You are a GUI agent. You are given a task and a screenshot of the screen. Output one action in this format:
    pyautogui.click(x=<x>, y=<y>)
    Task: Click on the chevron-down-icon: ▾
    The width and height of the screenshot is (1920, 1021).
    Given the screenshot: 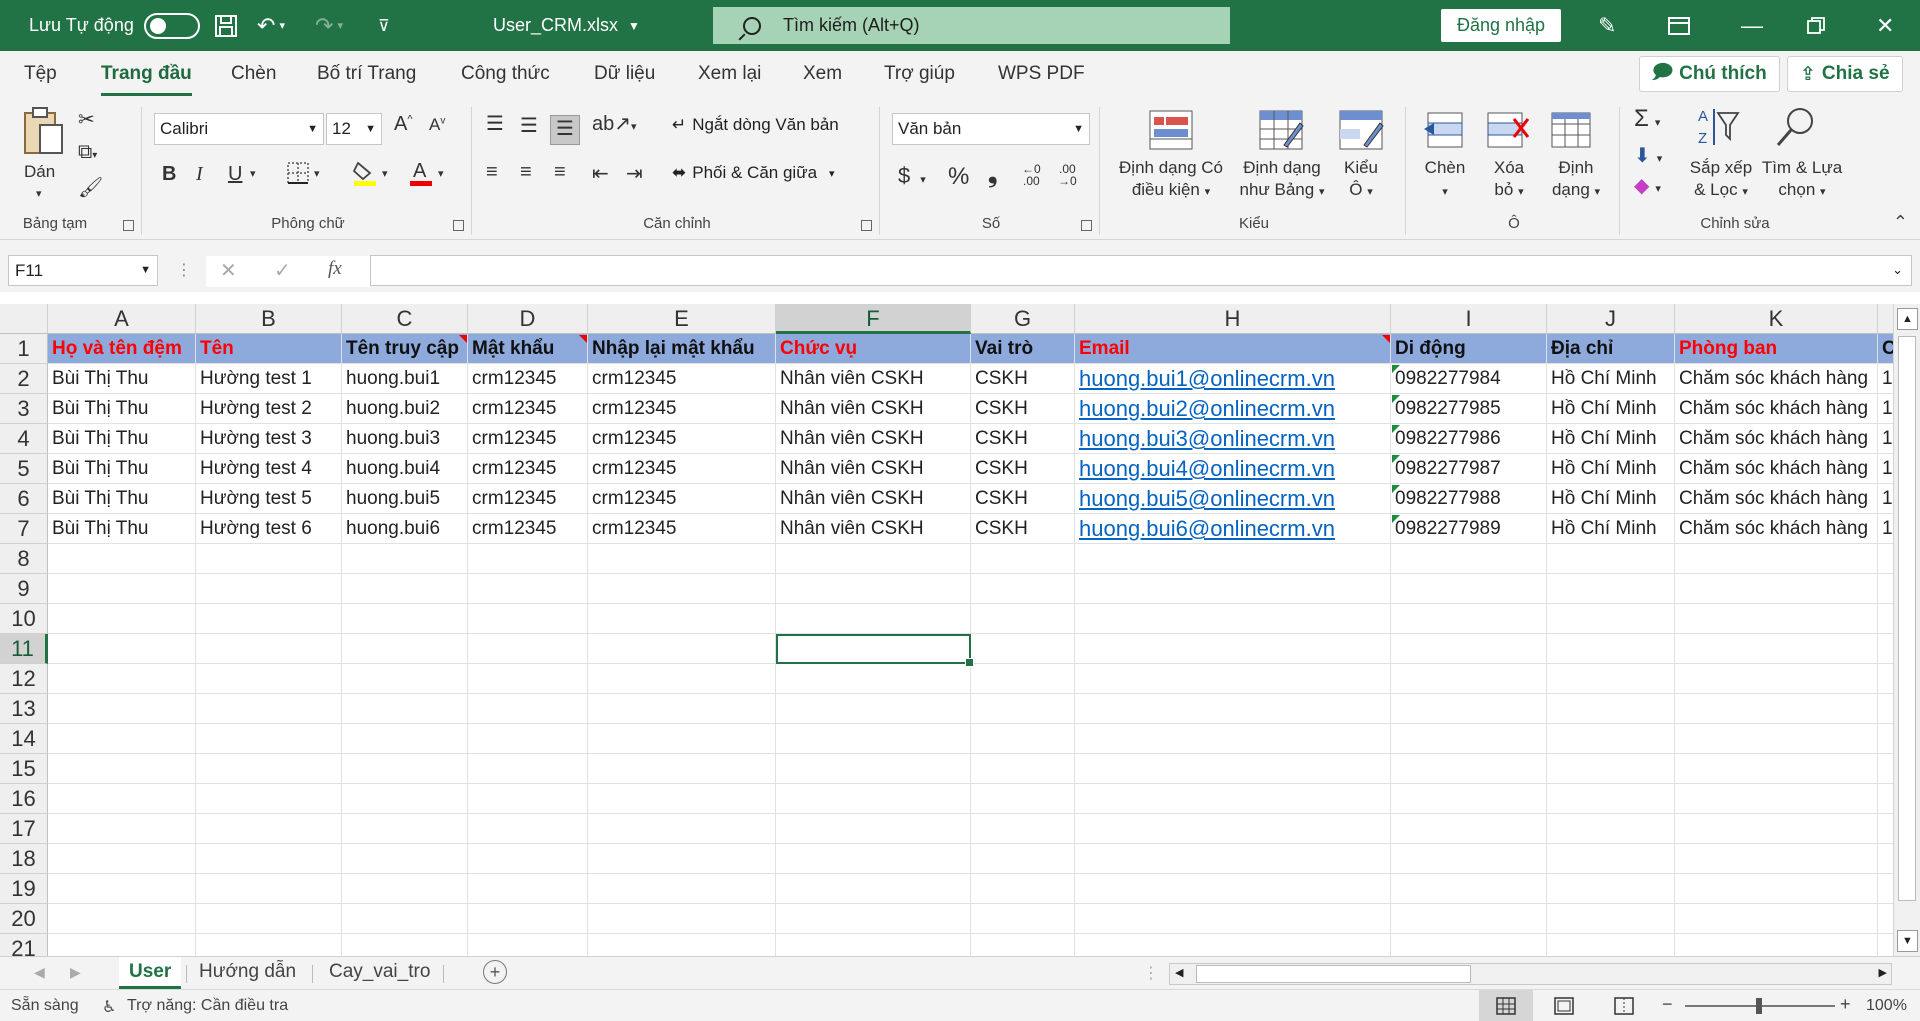 What is the action you would take?
    pyautogui.click(x=385, y=173)
    